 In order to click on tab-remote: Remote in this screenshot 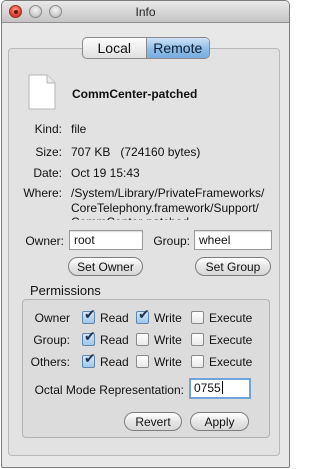, I will do `click(177, 48)`.